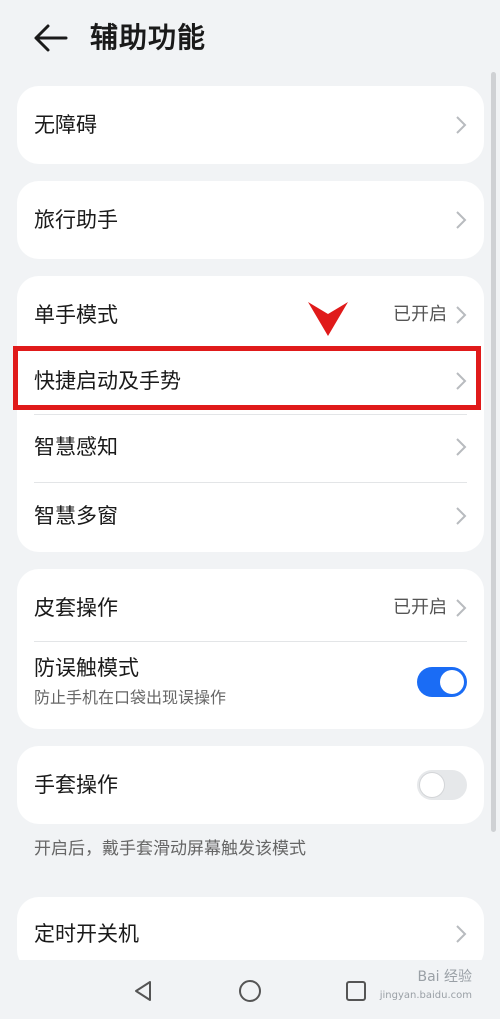 The width and height of the screenshot is (500, 1019). Describe the element at coordinates (76, 516) in the screenshot. I see `smart-multiwindow-label: 智慧多窗` at that location.